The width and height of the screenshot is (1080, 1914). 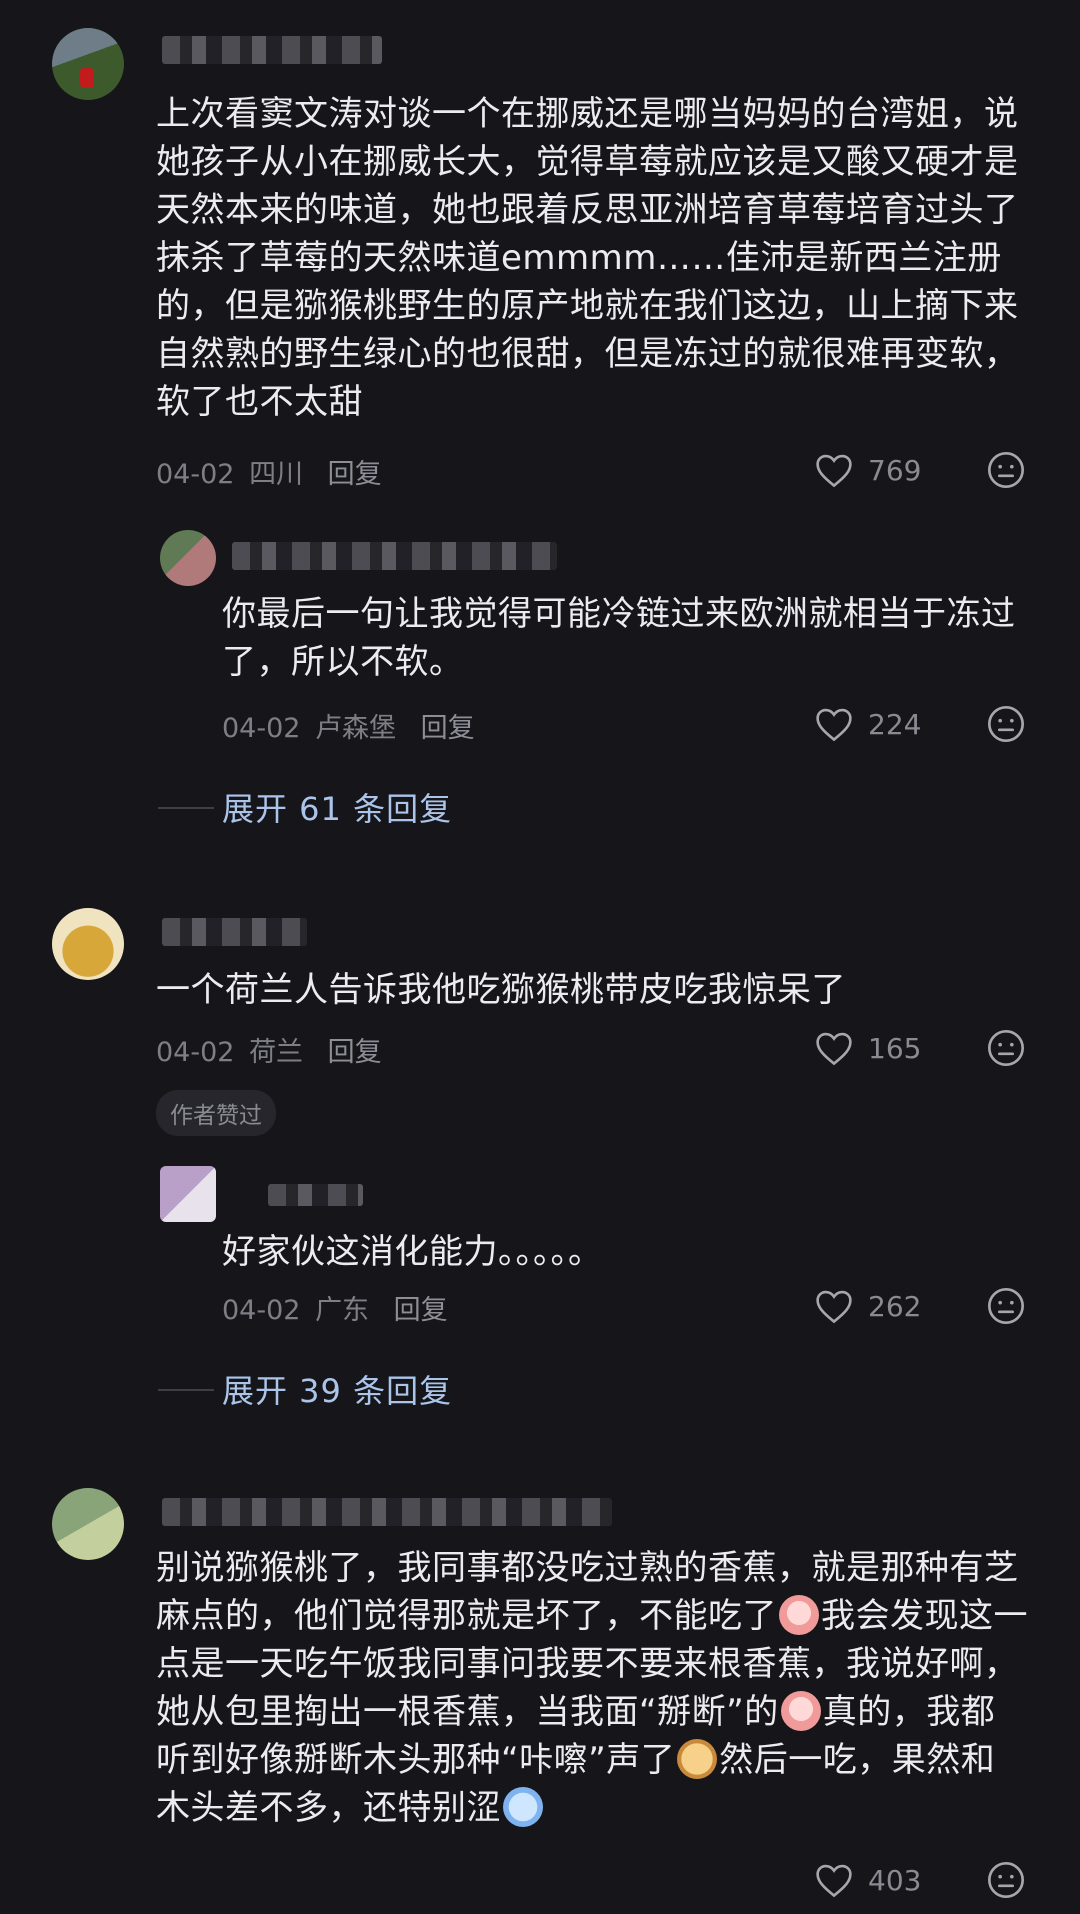 I want to click on expand-label: 展开 61 条回复, so click(x=337, y=809).